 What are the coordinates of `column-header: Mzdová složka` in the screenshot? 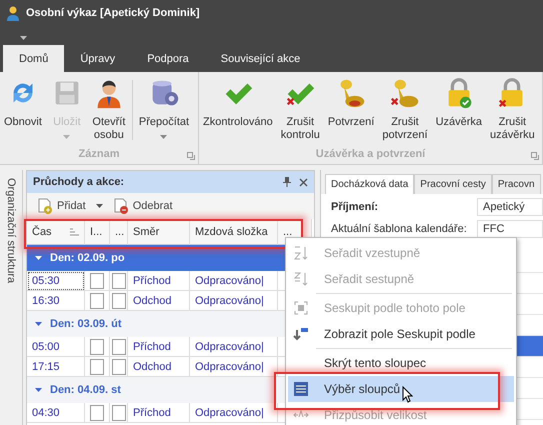 It's located at (234, 232).